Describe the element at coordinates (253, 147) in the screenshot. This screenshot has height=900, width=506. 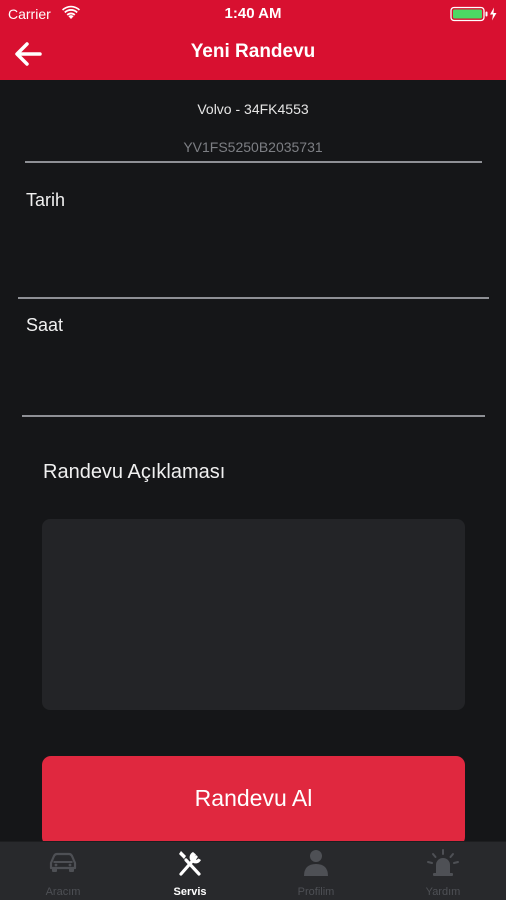
I see `vehicle-vin: YV1FS5250B2035731` at that location.